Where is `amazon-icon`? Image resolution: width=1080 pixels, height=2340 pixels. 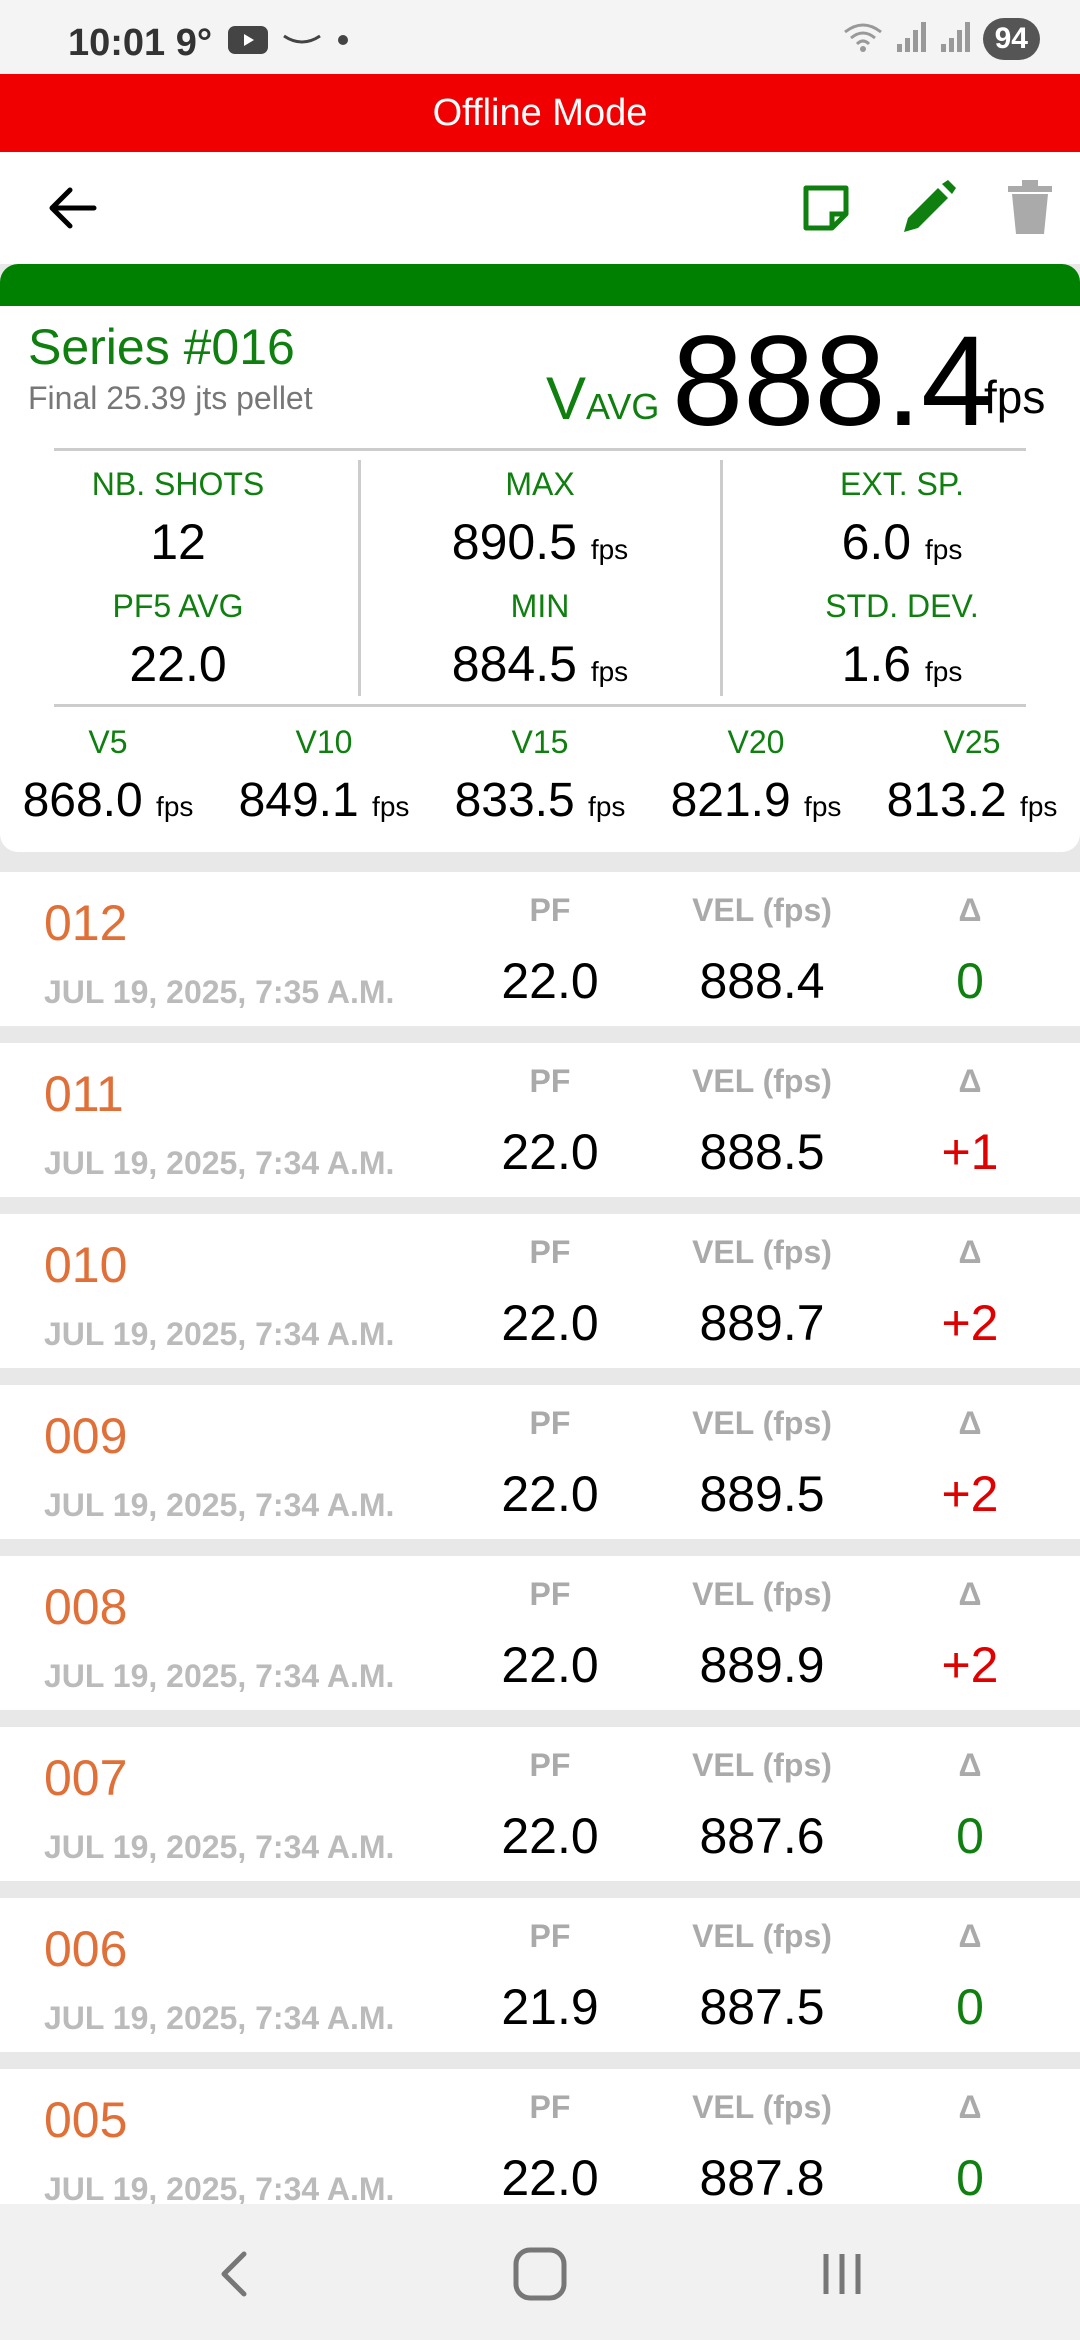 amazon-icon is located at coordinates (302, 42).